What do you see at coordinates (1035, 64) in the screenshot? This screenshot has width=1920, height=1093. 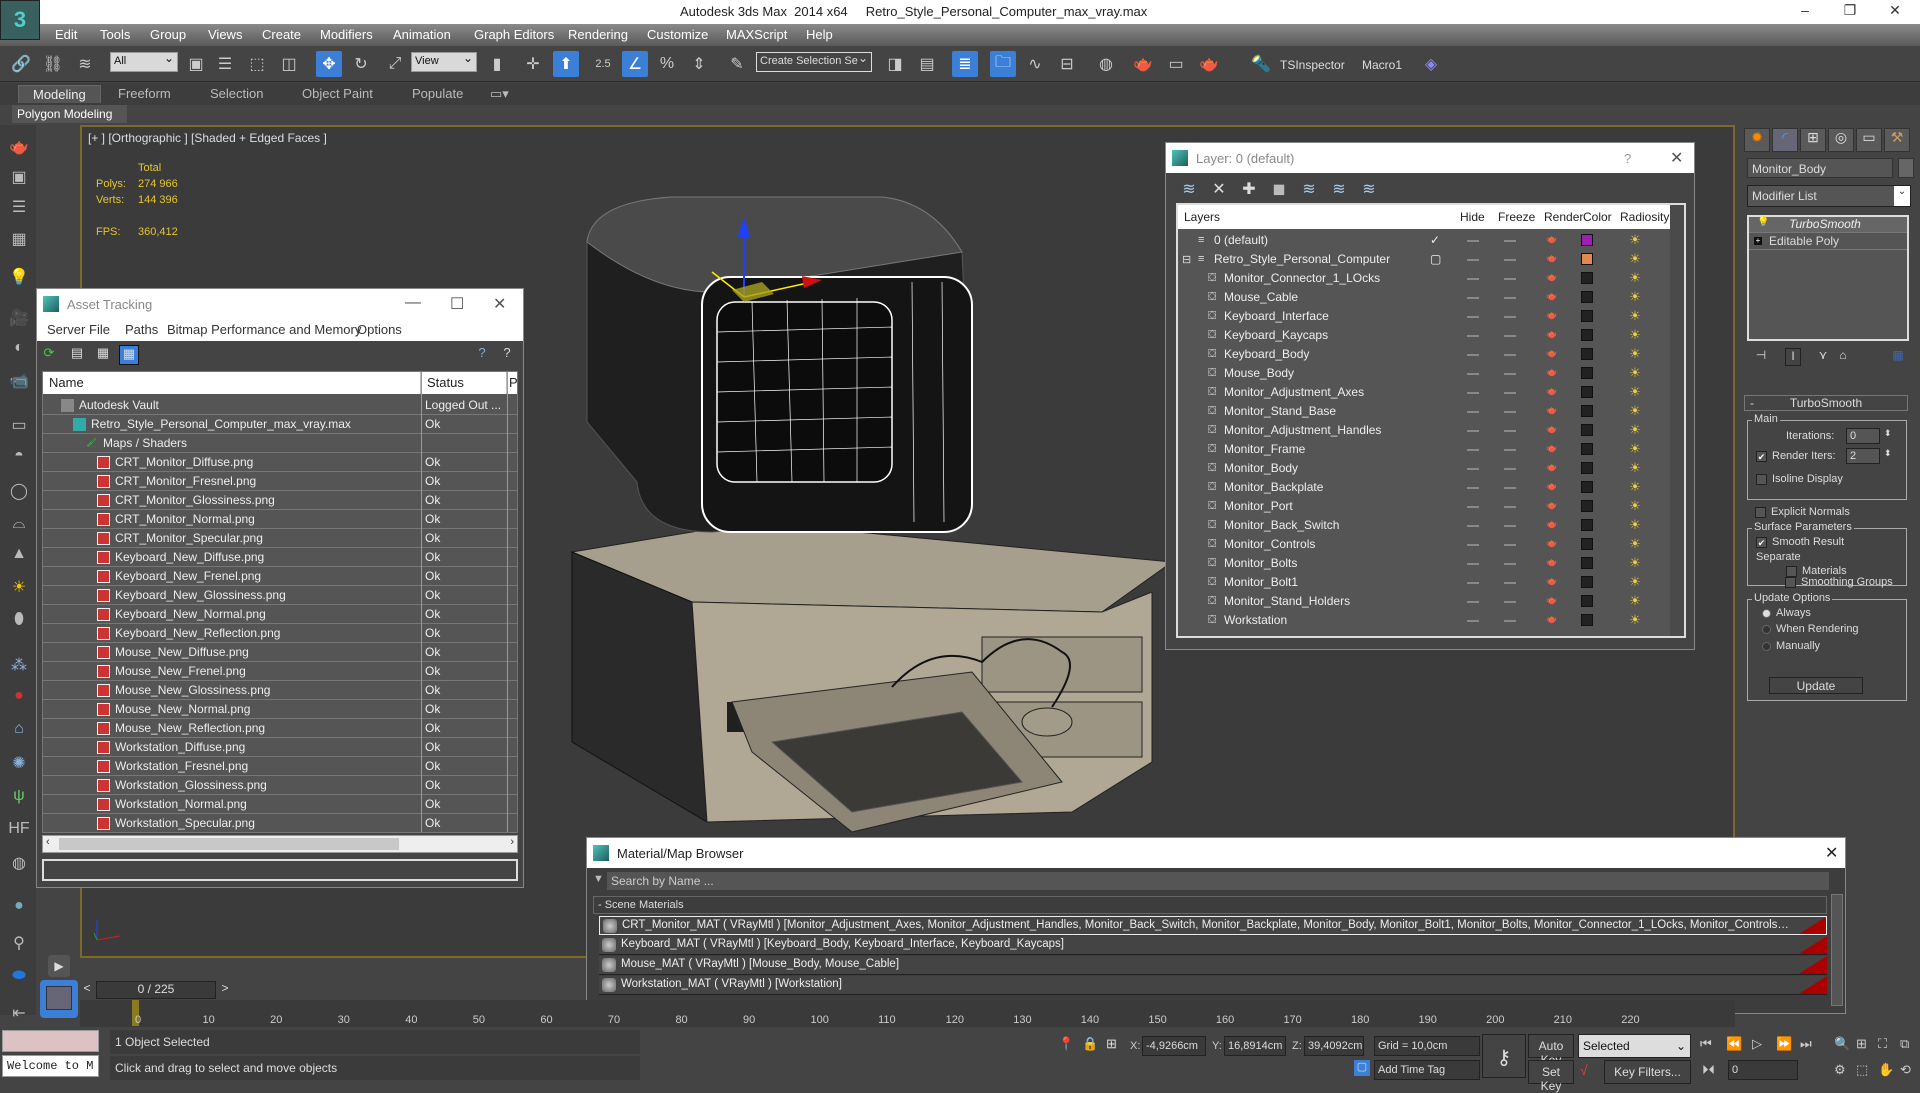 I see `curve-editor-icon: ∿` at bounding box center [1035, 64].